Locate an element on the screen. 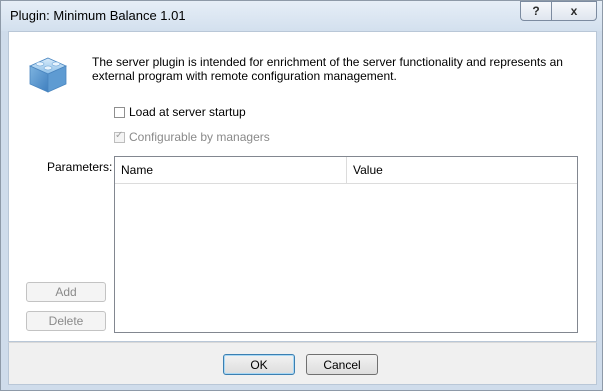  plugin-cubes-icon is located at coordinates (48, 75).